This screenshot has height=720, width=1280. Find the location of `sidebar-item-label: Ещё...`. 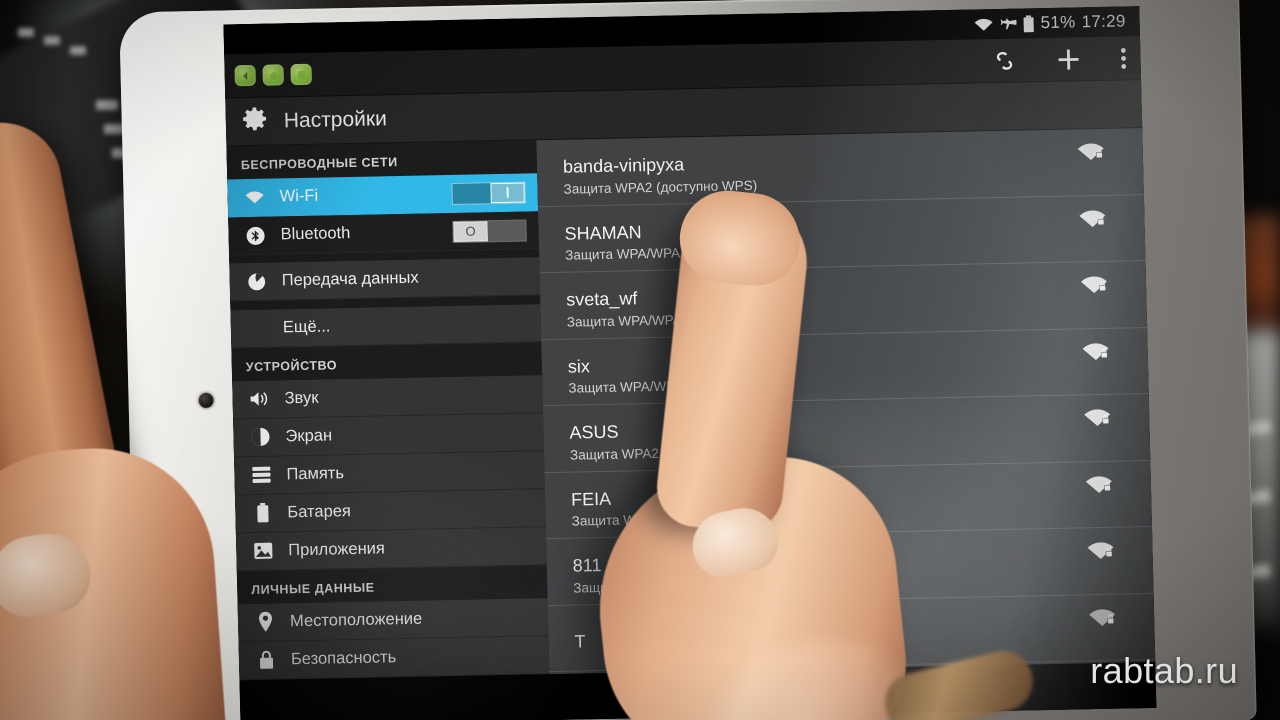

sidebar-item-label: Ещё... is located at coordinates (306, 327).